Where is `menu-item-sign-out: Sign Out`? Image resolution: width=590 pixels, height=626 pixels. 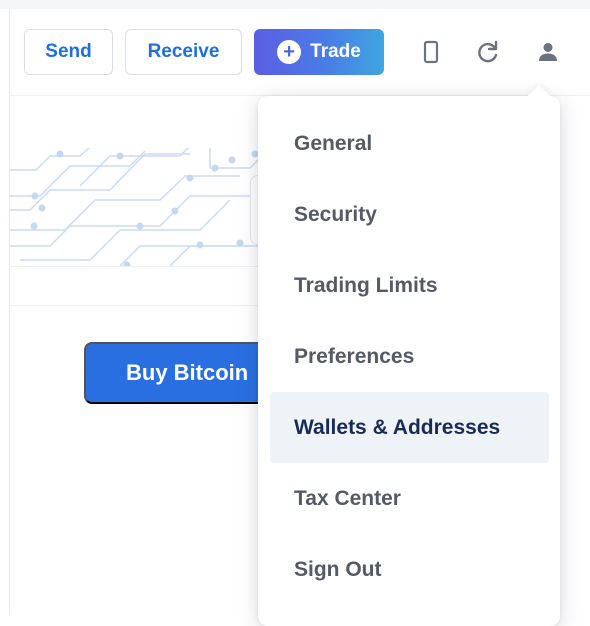 menu-item-sign-out: Sign Out is located at coordinates (409, 569).